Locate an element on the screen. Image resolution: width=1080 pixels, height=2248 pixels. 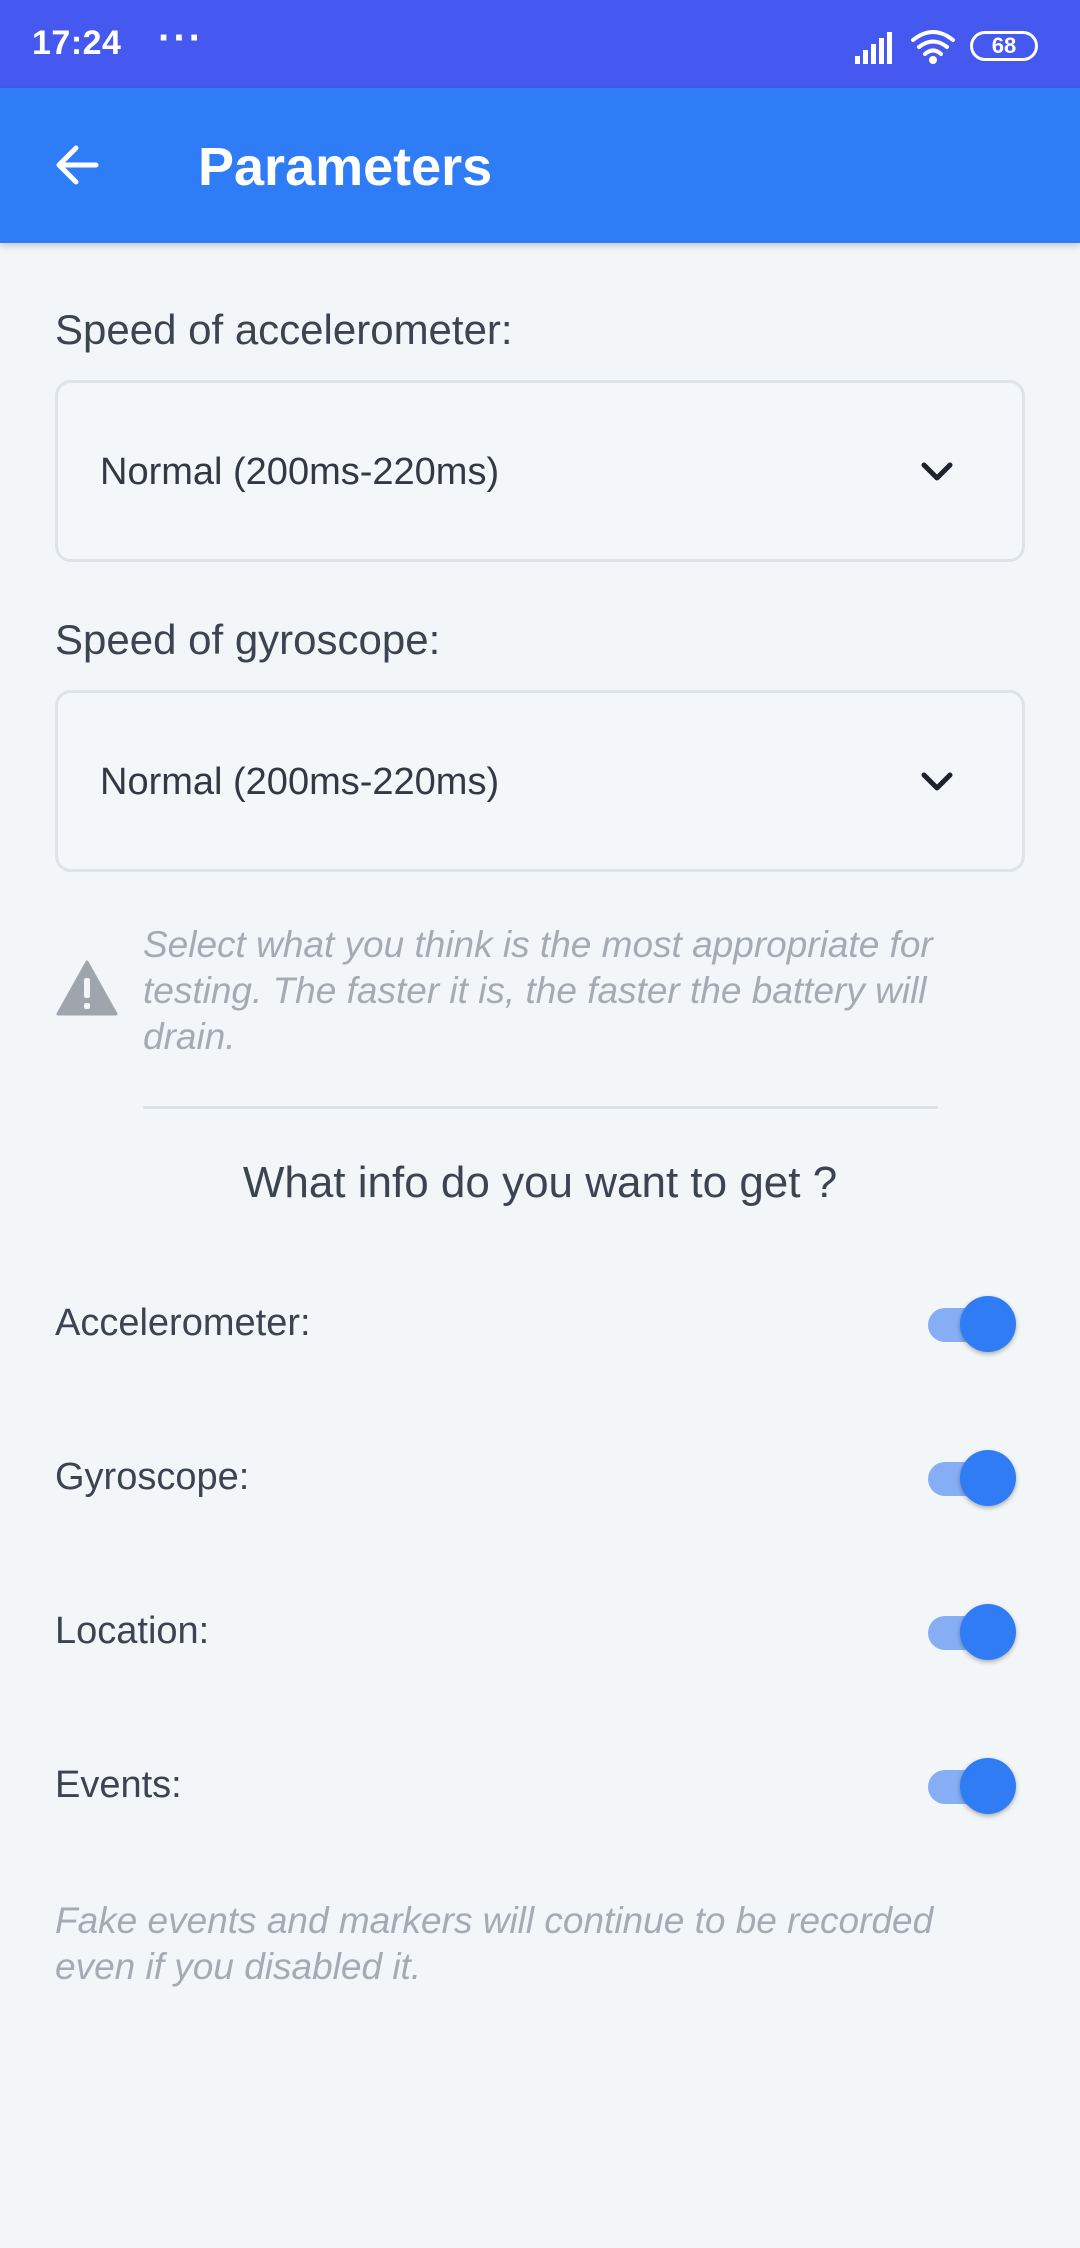
toggle-row-accelerometer: Accelerometer: is located at coordinates (540, 1324).